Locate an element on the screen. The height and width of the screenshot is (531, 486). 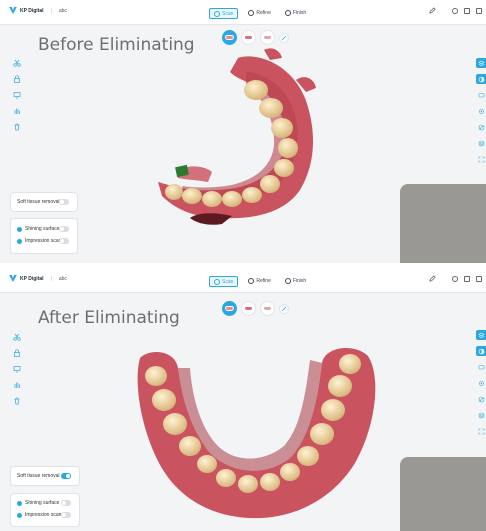
after-title: After Eliminating is located at coordinates (109, 318).